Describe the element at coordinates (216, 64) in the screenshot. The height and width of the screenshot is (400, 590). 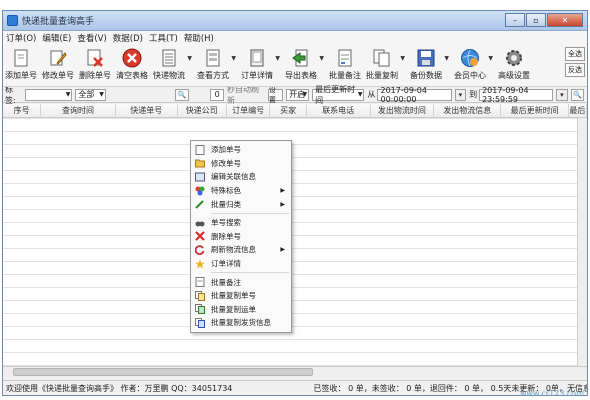
I see `view-mode-button: 查看方式 ▼` at that location.